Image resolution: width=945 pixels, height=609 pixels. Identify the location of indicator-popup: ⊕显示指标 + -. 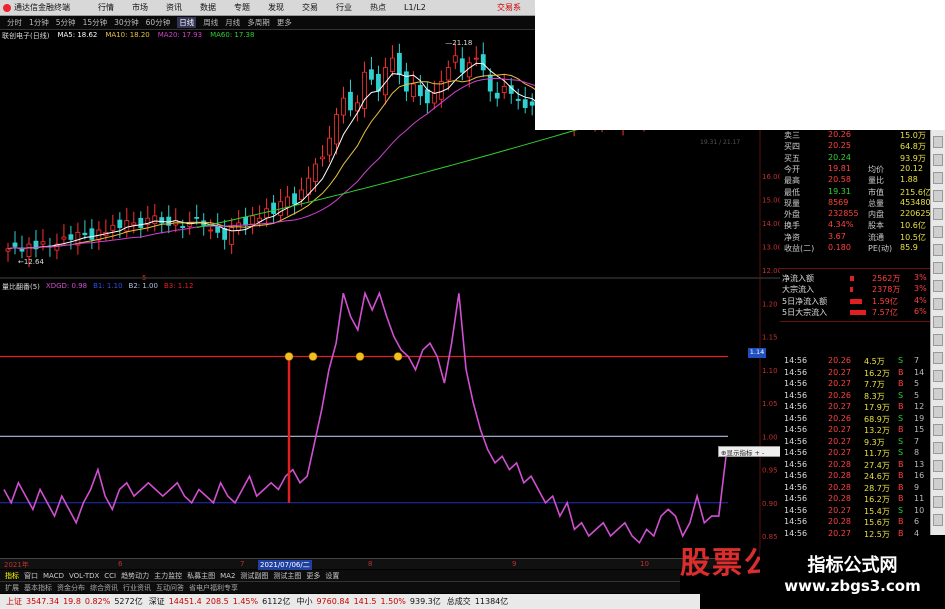
(750, 451).